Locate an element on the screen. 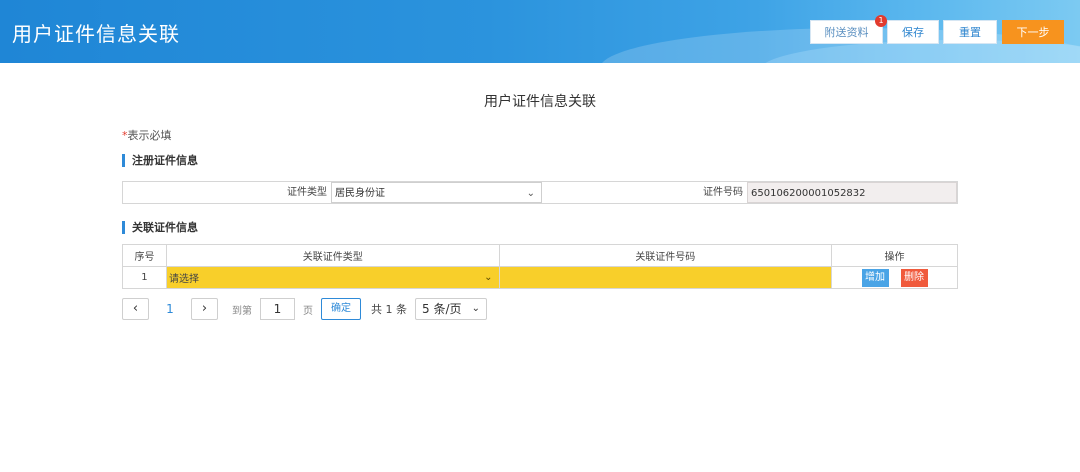  table-header-row: 序号 关联证件类型 关联证件号码 操作 is located at coordinates (540, 255).